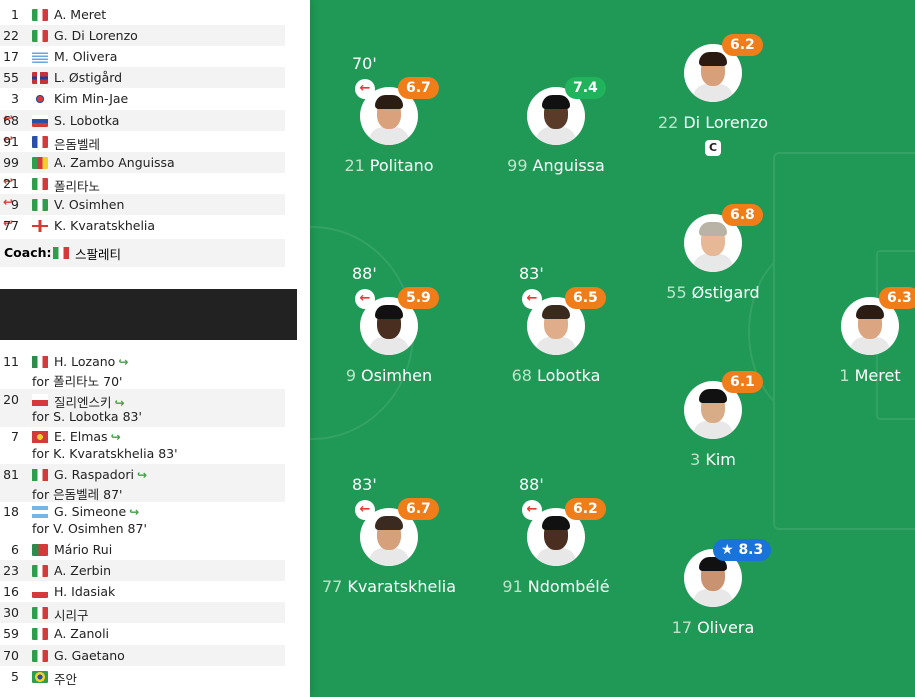 The height and width of the screenshot is (697, 915). Describe the element at coordinates (142, 14) in the screenshot. I see `starter-row: 1 A. Meret` at that location.